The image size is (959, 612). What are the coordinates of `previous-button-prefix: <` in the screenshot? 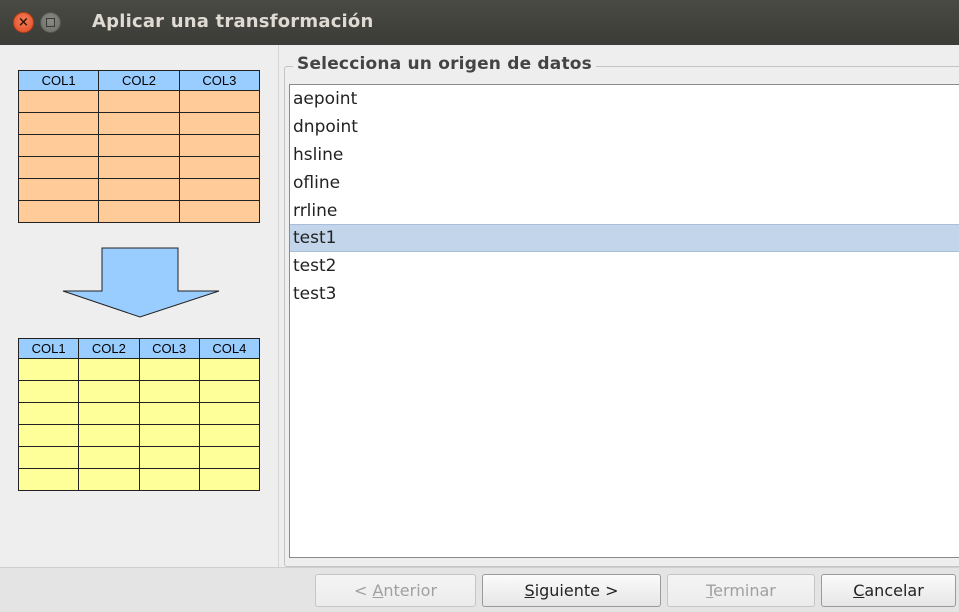 It's located at (363, 590).